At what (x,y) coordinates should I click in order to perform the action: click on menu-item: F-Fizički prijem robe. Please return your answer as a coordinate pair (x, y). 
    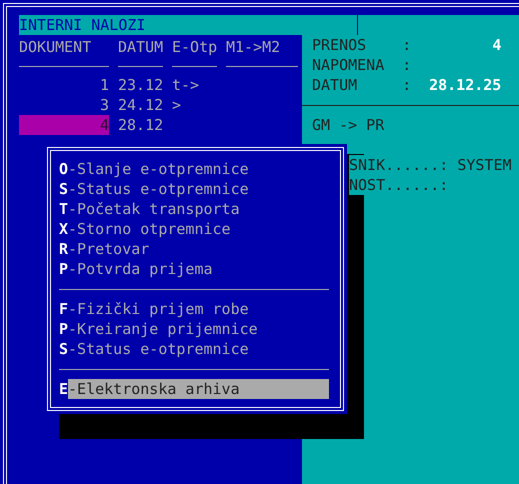
    Looking at the image, I should click on (194, 309).